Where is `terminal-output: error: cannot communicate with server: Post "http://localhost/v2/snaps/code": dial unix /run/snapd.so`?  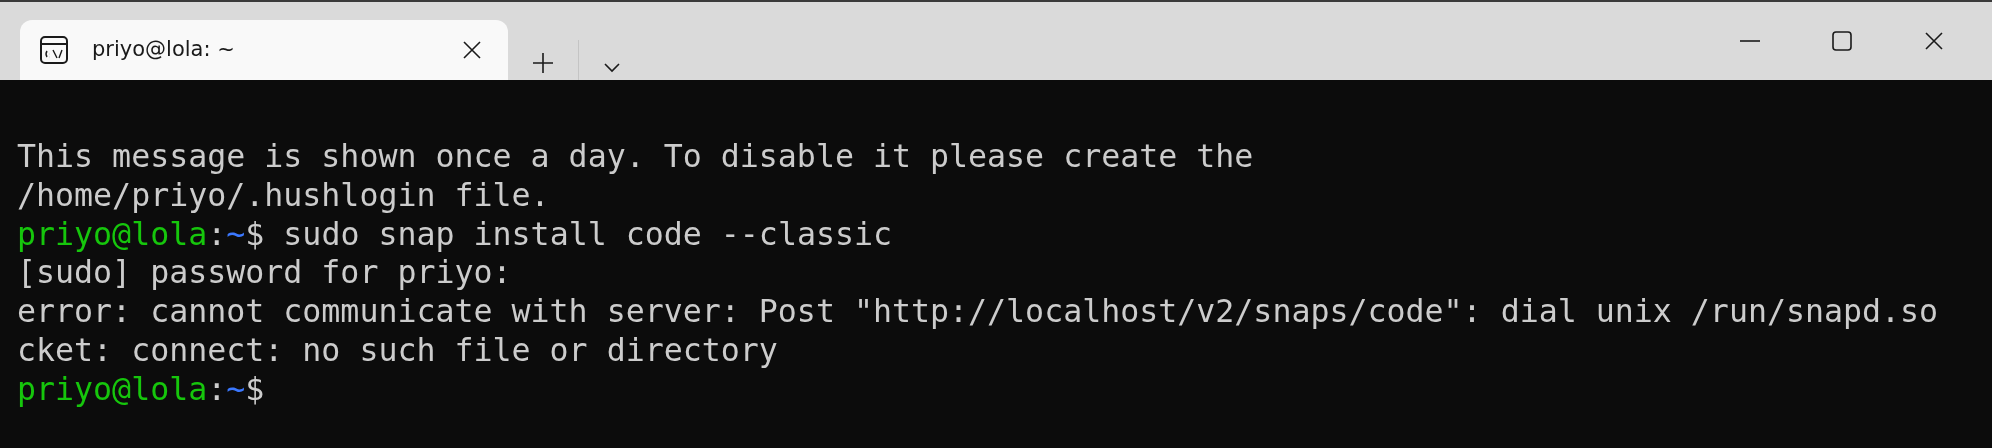
terminal-output: error: cannot communicate with server: Post "http://localhost/v2/snaps/code": dial unix /run/snapd.so is located at coordinates (978, 311).